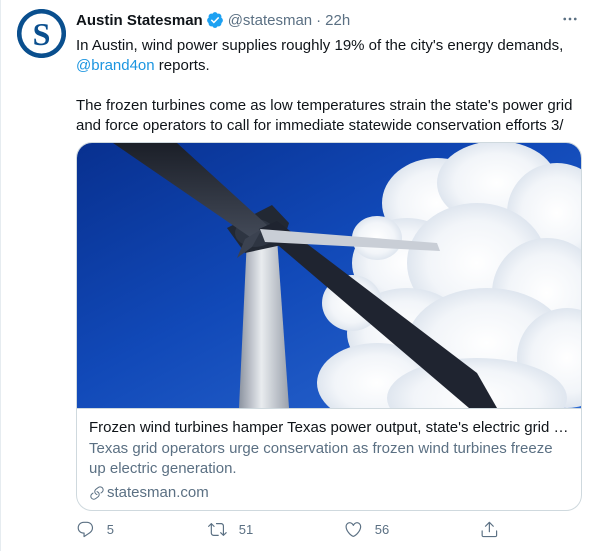  What do you see at coordinates (570, 19) in the screenshot?
I see `more-icon` at bounding box center [570, 19].